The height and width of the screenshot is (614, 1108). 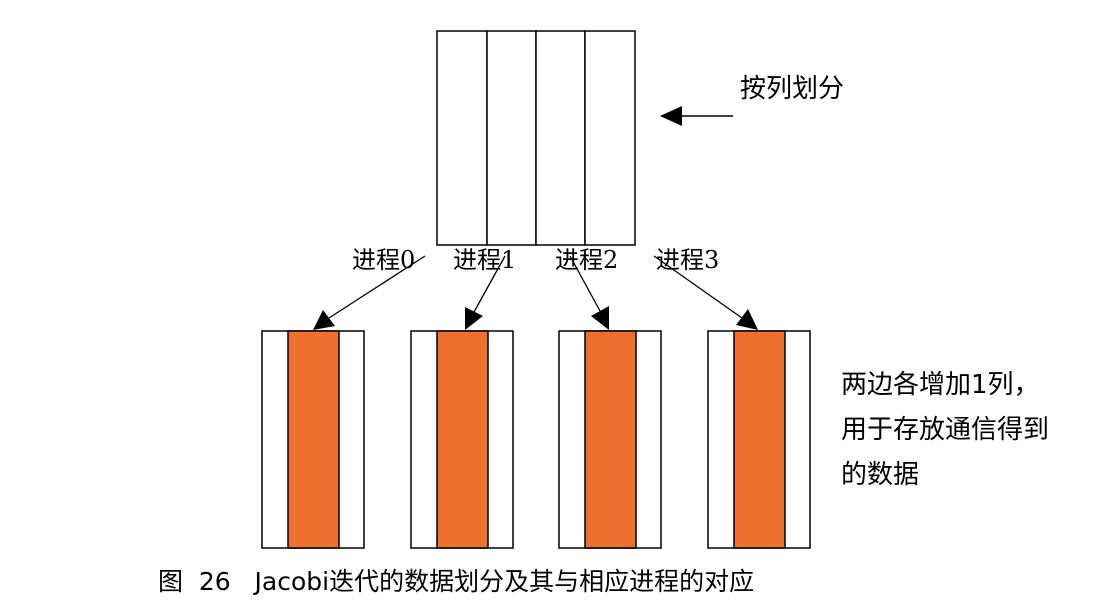 What do you see at coordinates (945, 430) in the screenshot?
I see `note-line-2: 用于存放通信得到` at bounding box center [945, 430].